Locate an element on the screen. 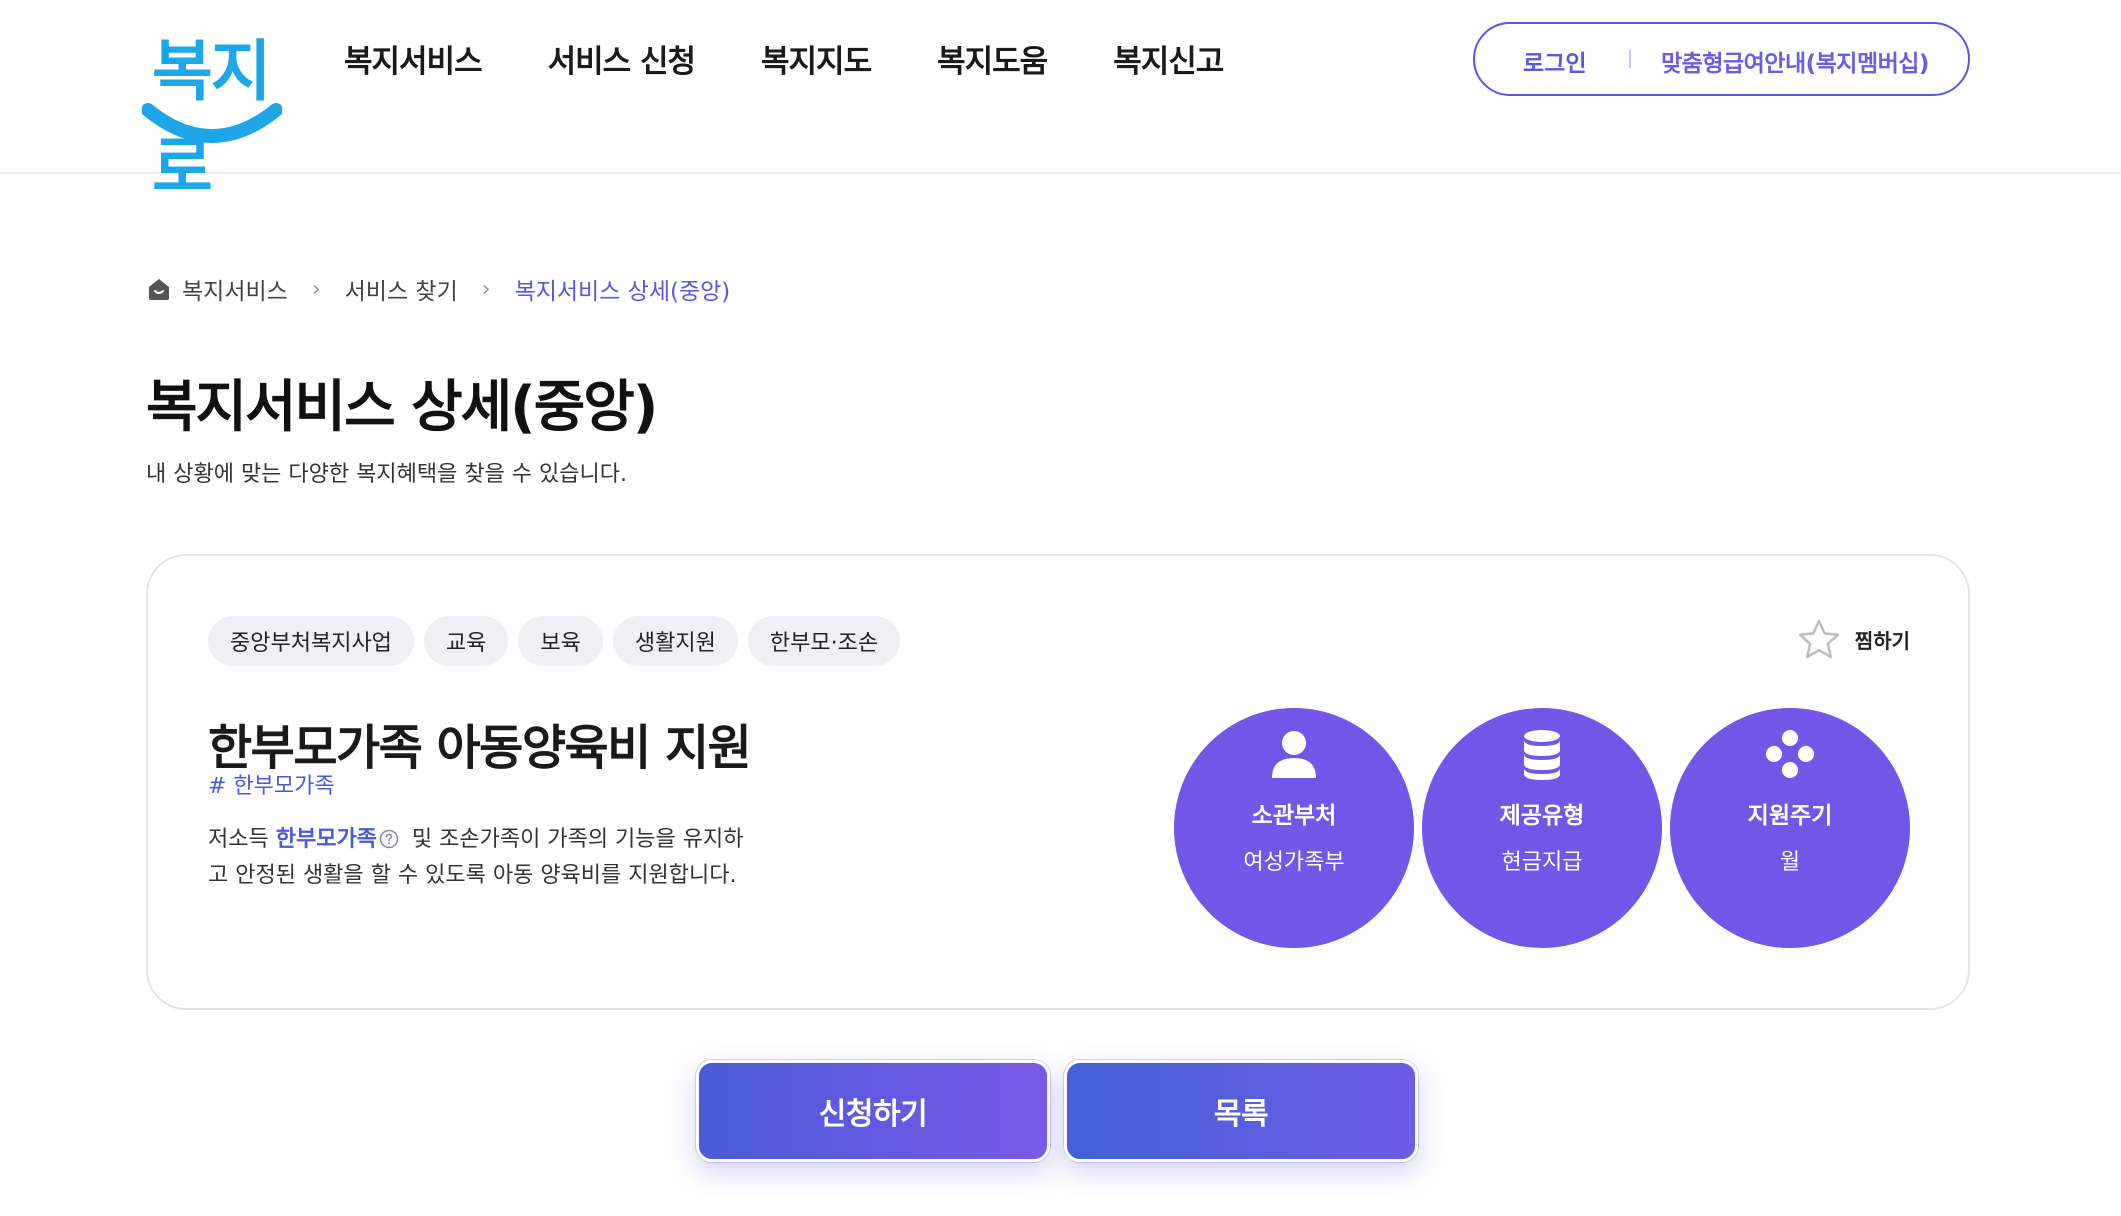 The height and width of the screenshot is (1216, 2121). database-icon is located at coordinates (1542, 755).